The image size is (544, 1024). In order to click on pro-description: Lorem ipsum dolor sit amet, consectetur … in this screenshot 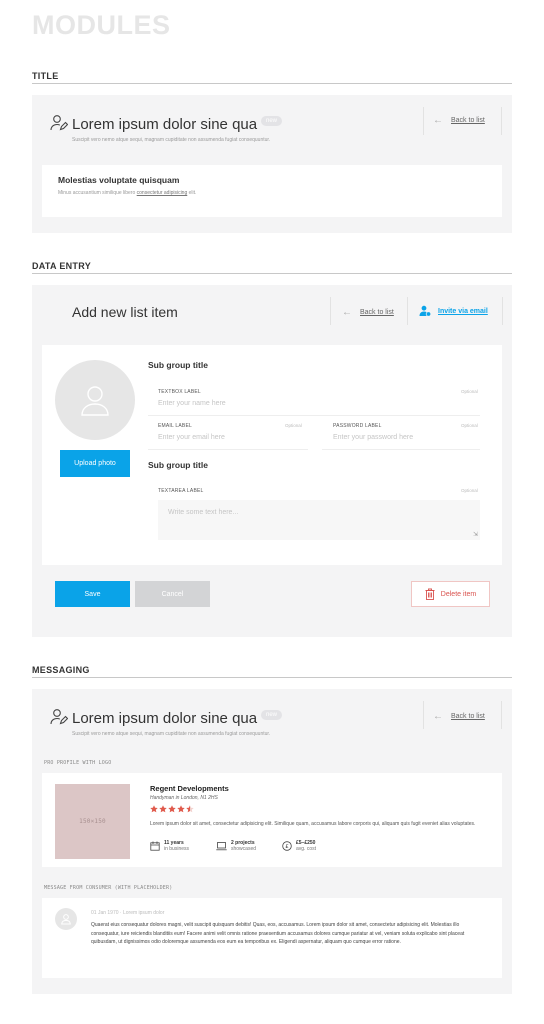, I will do `click(313, 824)`.